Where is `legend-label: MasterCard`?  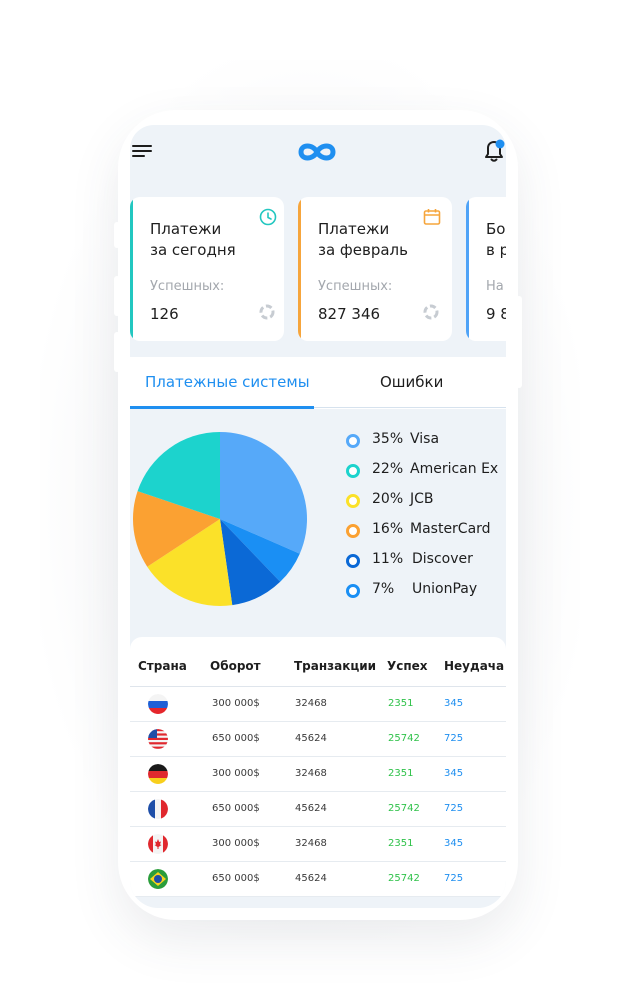 legend-label: MasterCard is located at coordinates (450, 529).